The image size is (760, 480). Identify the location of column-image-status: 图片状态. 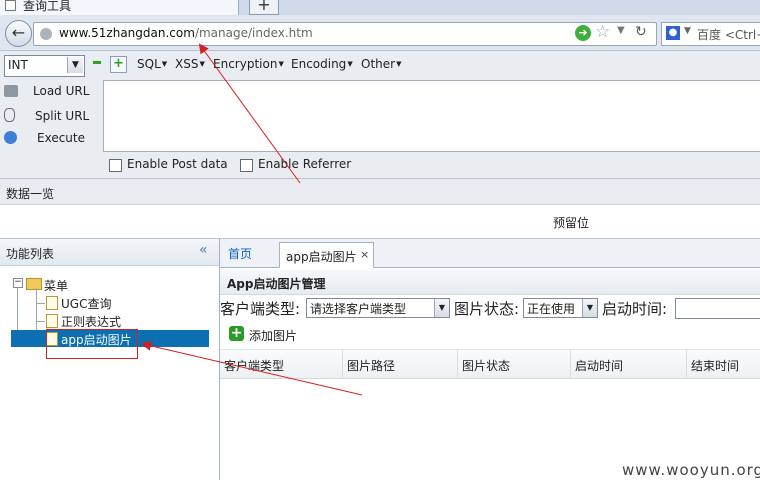
(486, 365).